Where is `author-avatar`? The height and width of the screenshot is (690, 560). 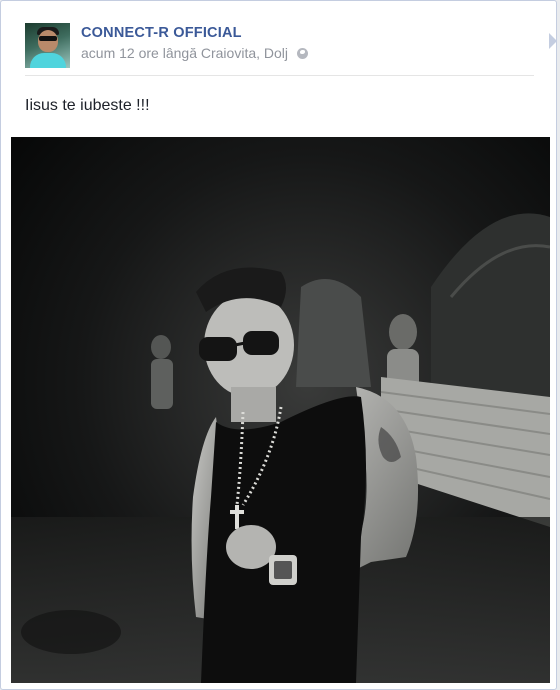
author-avatar is located at coordinates (47, 45).